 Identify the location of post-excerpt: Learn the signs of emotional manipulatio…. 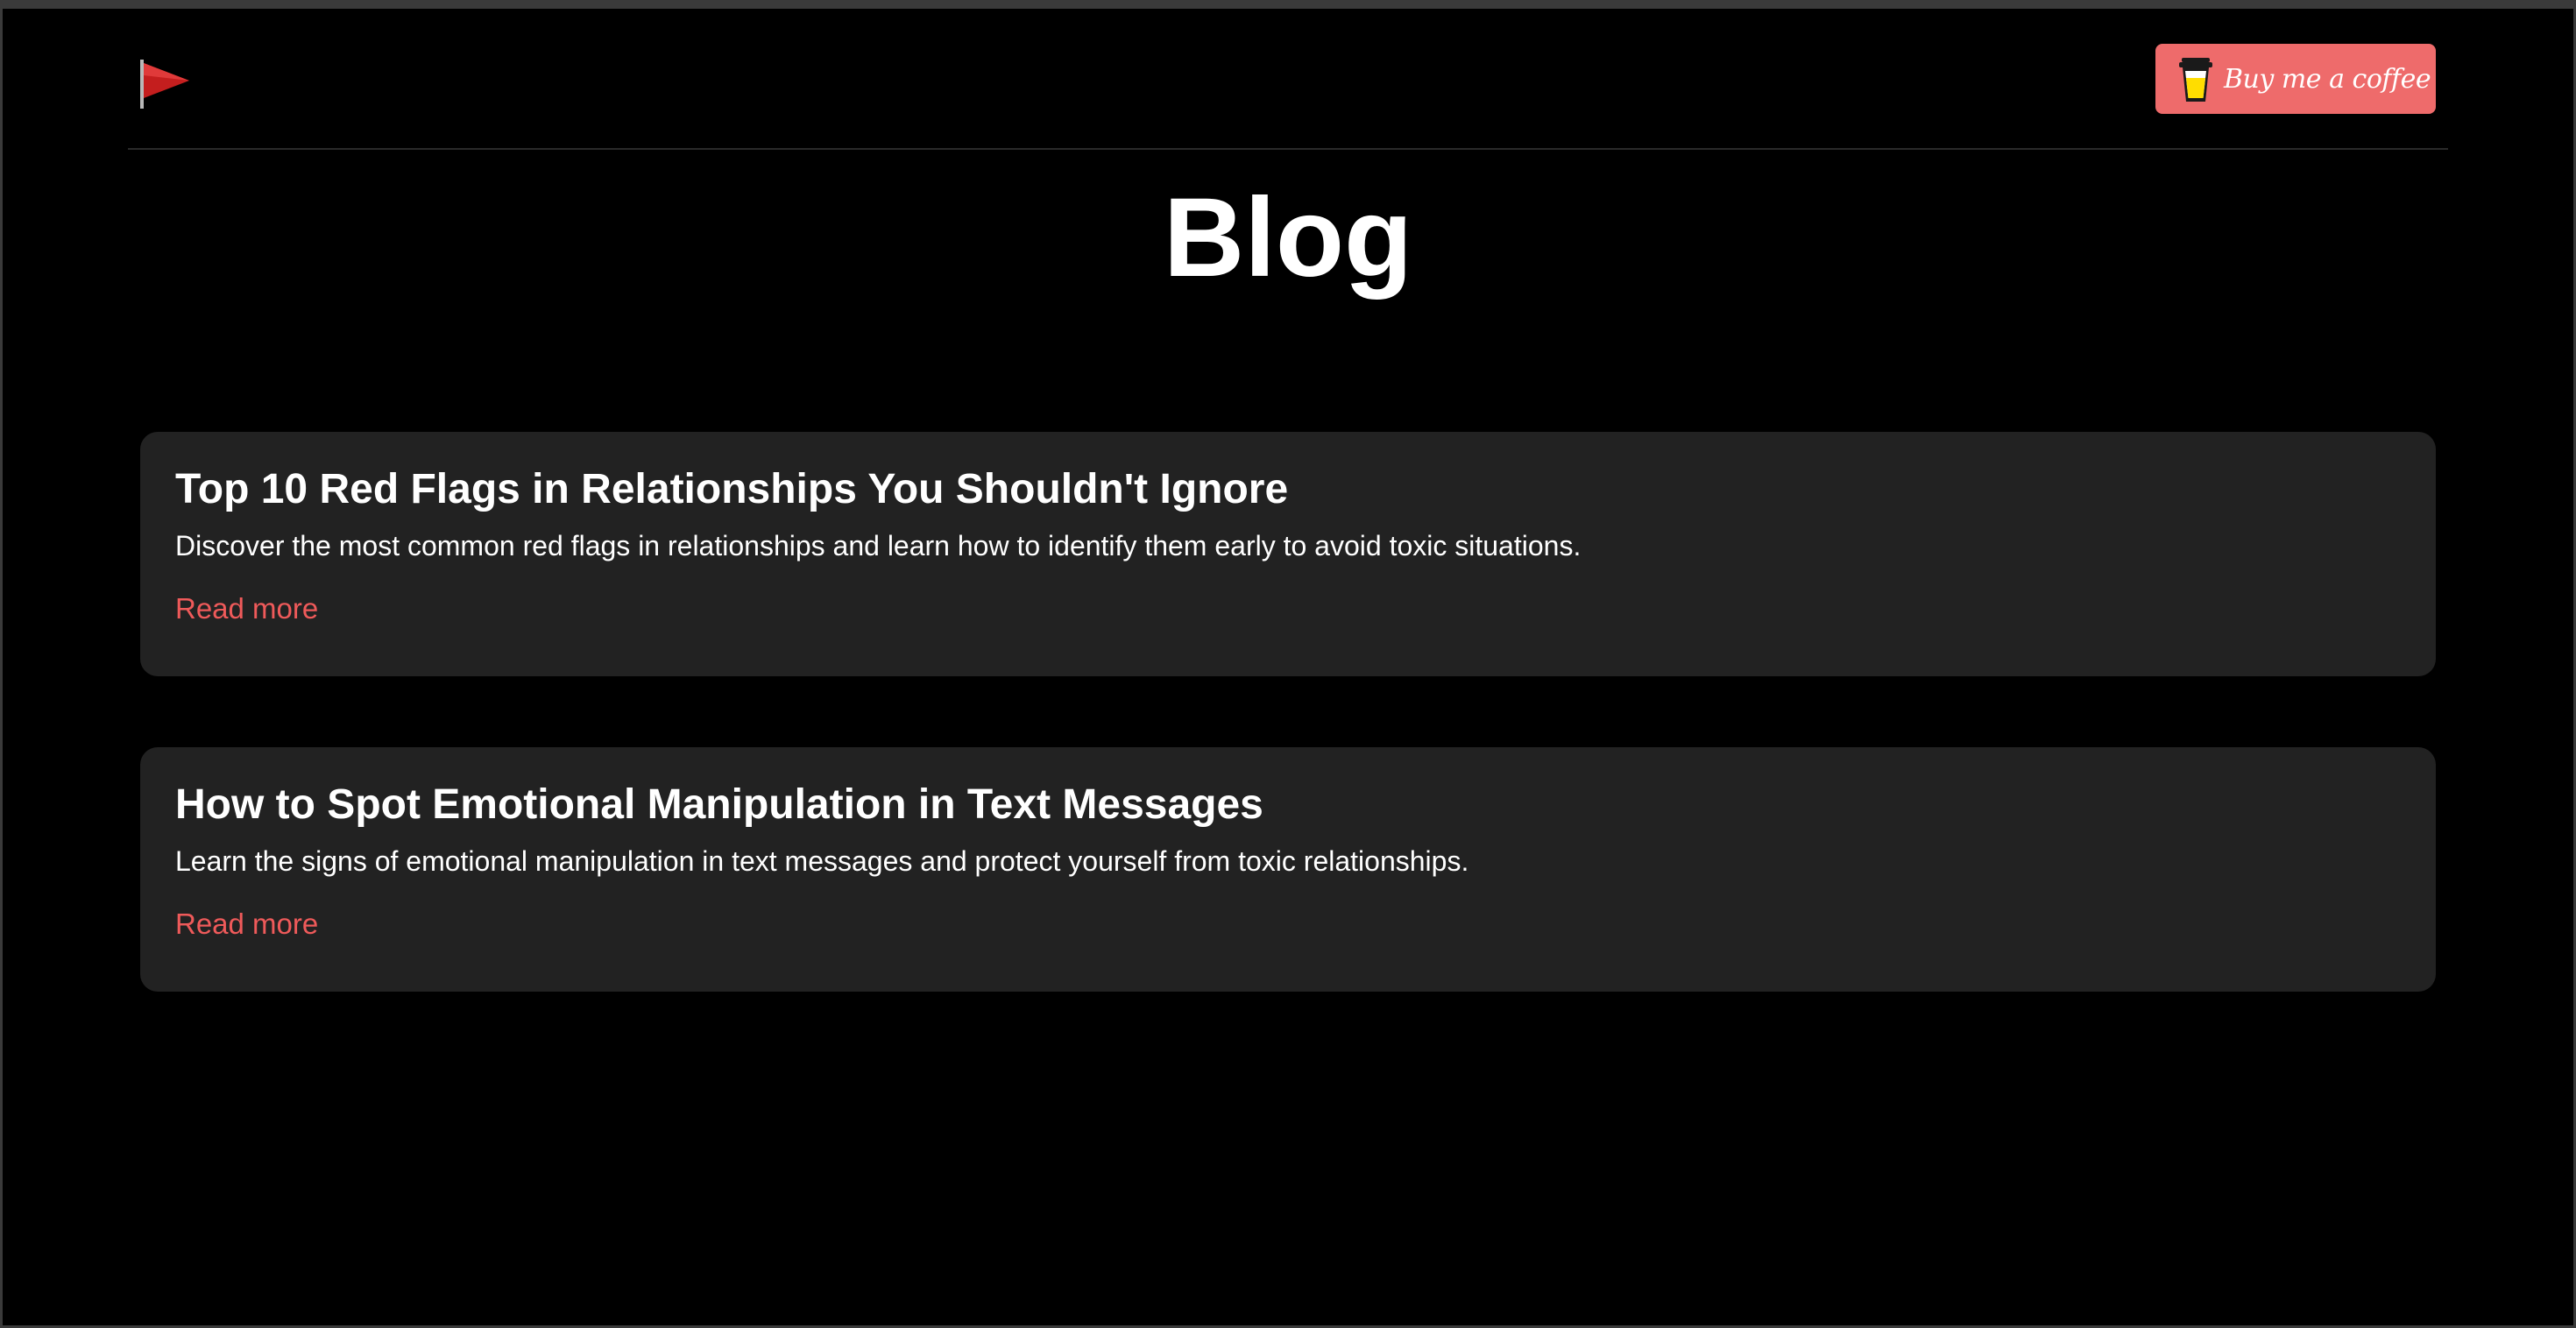
(822, 861).